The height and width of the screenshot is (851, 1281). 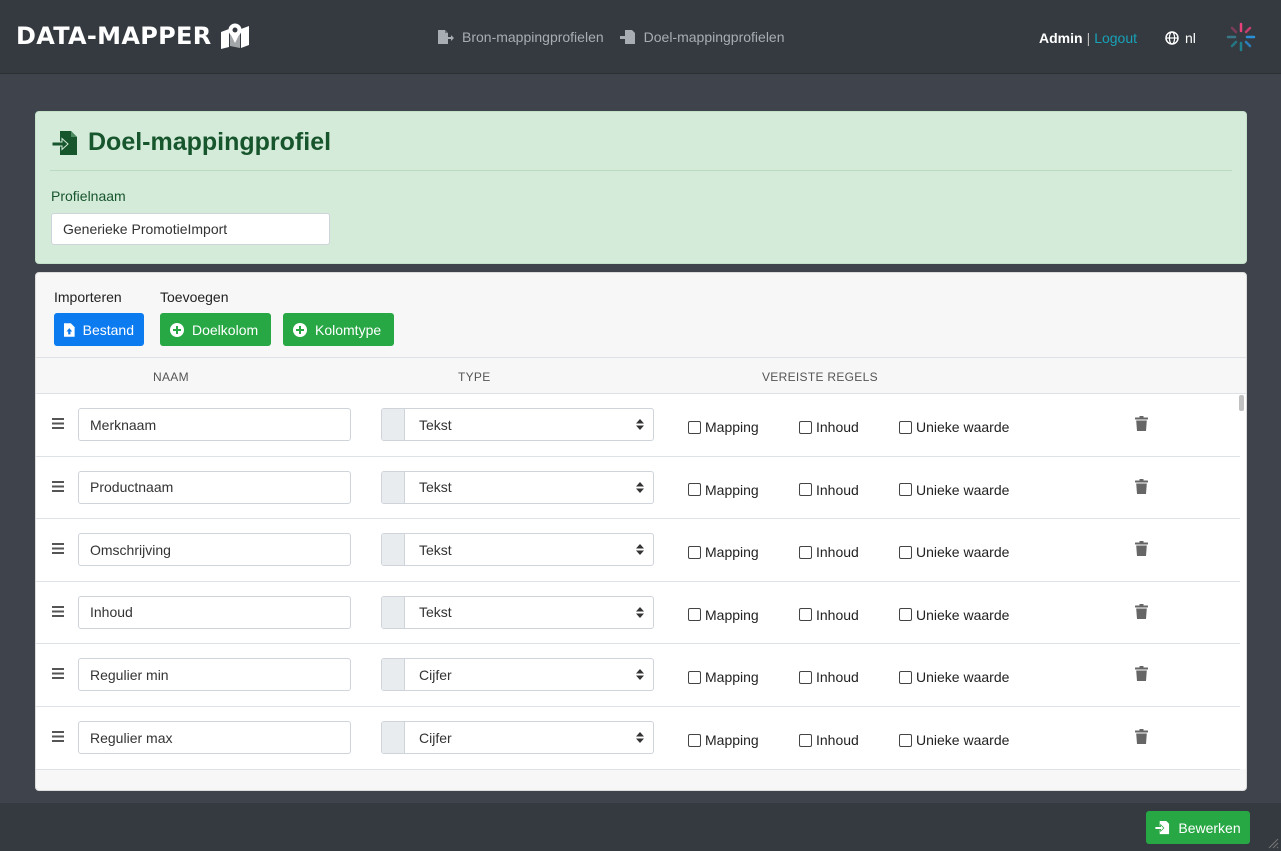 What do you see at coordinates (235, 36) in the screenshot?
I see `map-marker-icon` at bounding box center [235, 36].